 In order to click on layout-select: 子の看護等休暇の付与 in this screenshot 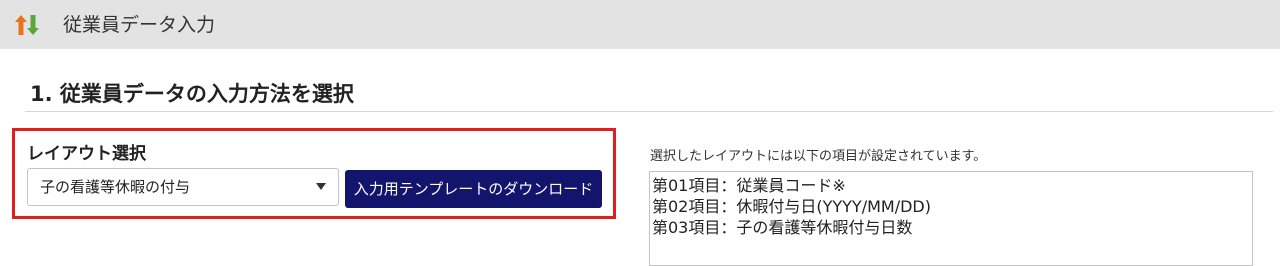, I will do `click(183, 187)`.